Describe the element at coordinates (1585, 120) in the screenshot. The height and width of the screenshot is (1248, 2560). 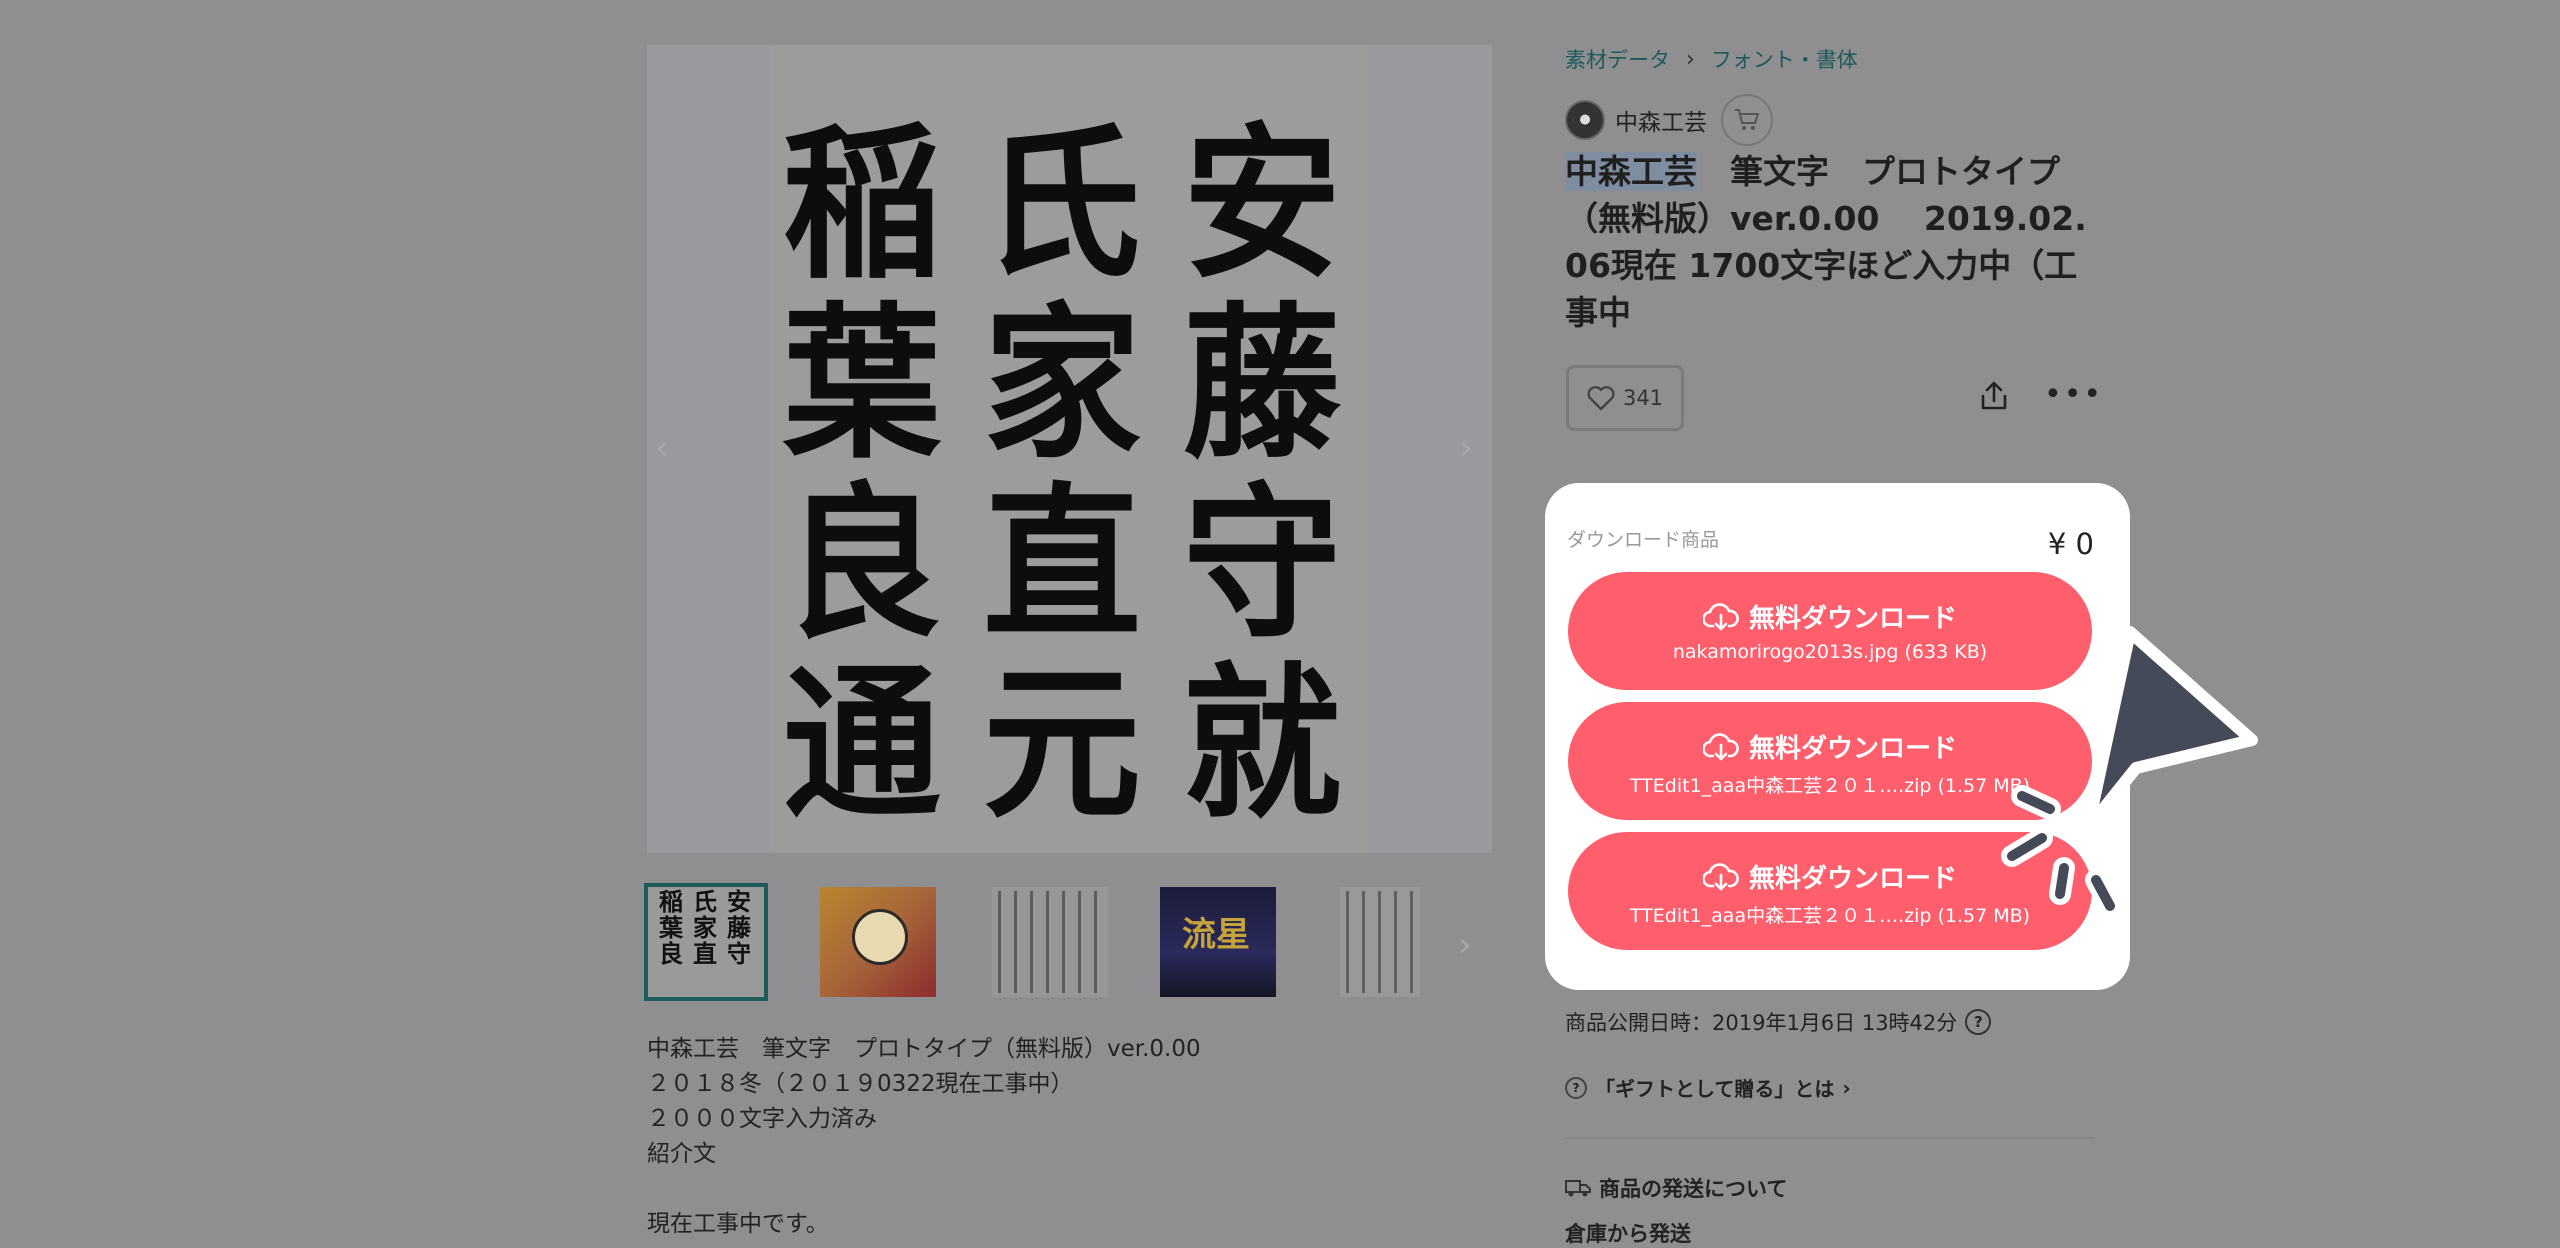
I see `shop-avatar: ●` at that location.